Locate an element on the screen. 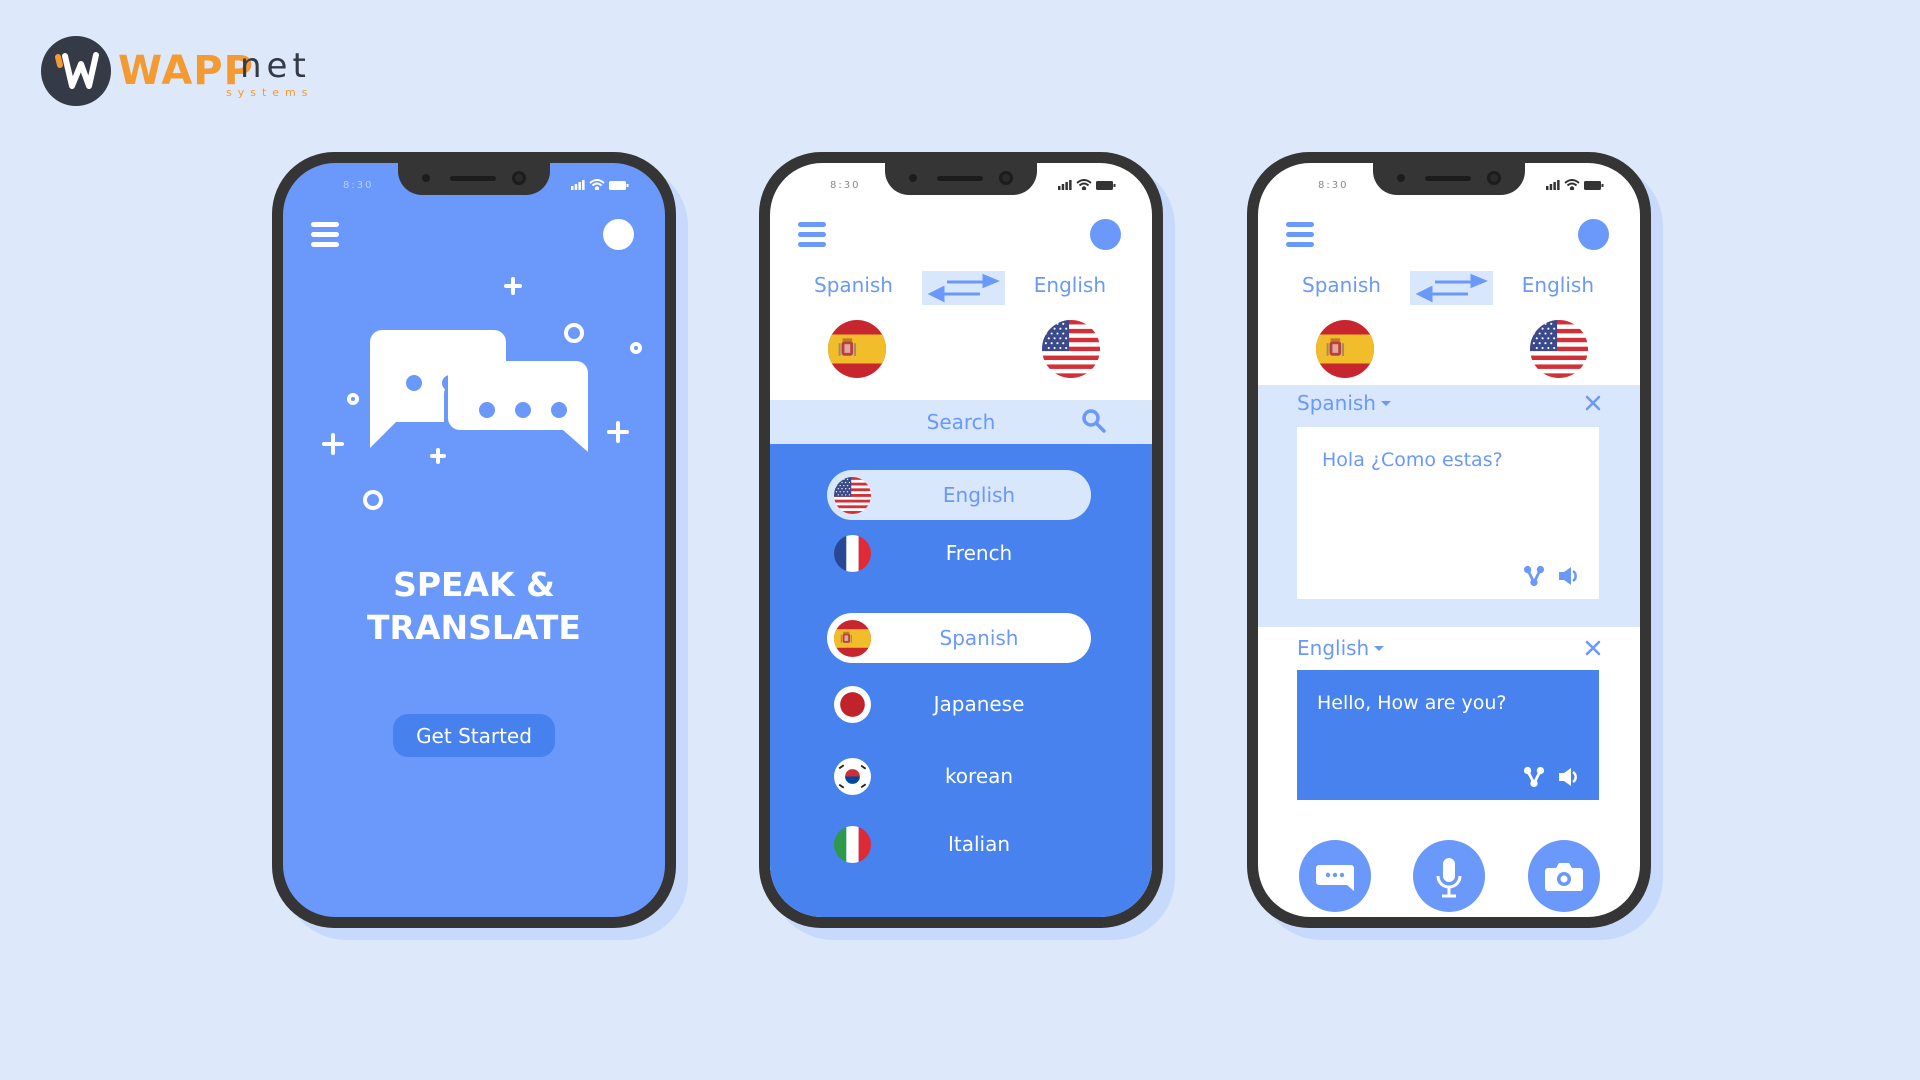 The height and width of the screenshot is (1080, 1920). search-bar: Search is located at coordinates (961, 422).